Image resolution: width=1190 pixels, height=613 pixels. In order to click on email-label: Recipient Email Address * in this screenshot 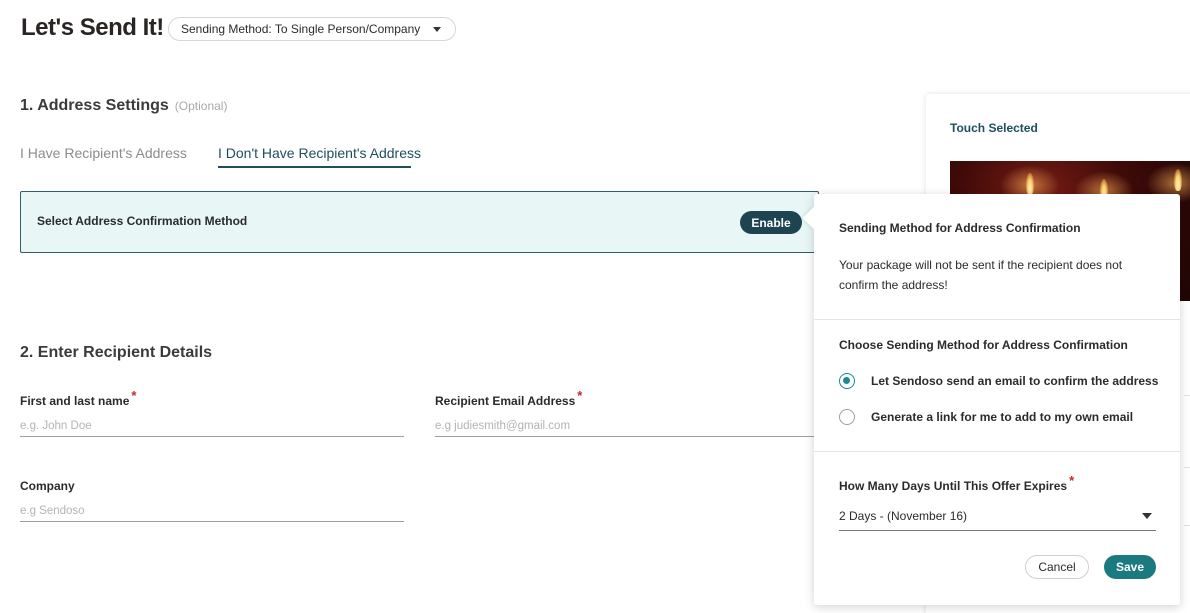, I will do `click(508, 398)`.